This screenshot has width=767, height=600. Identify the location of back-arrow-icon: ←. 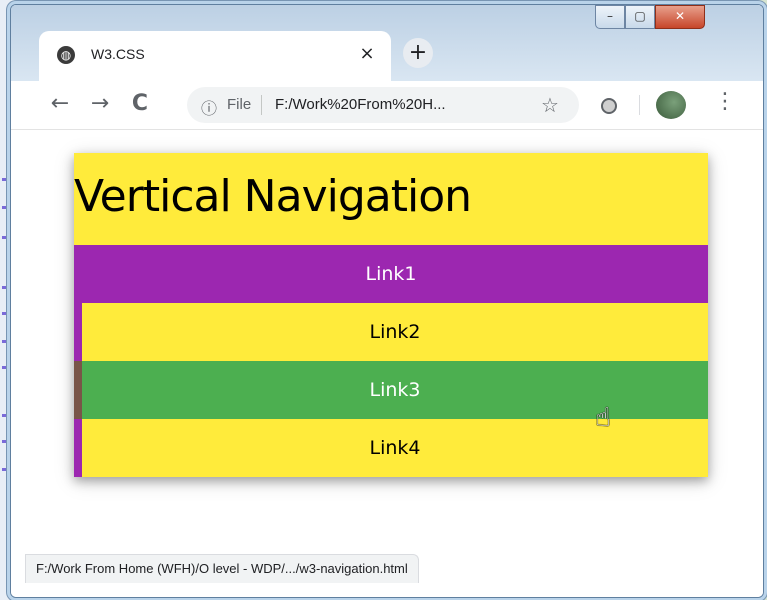
(60, 103).